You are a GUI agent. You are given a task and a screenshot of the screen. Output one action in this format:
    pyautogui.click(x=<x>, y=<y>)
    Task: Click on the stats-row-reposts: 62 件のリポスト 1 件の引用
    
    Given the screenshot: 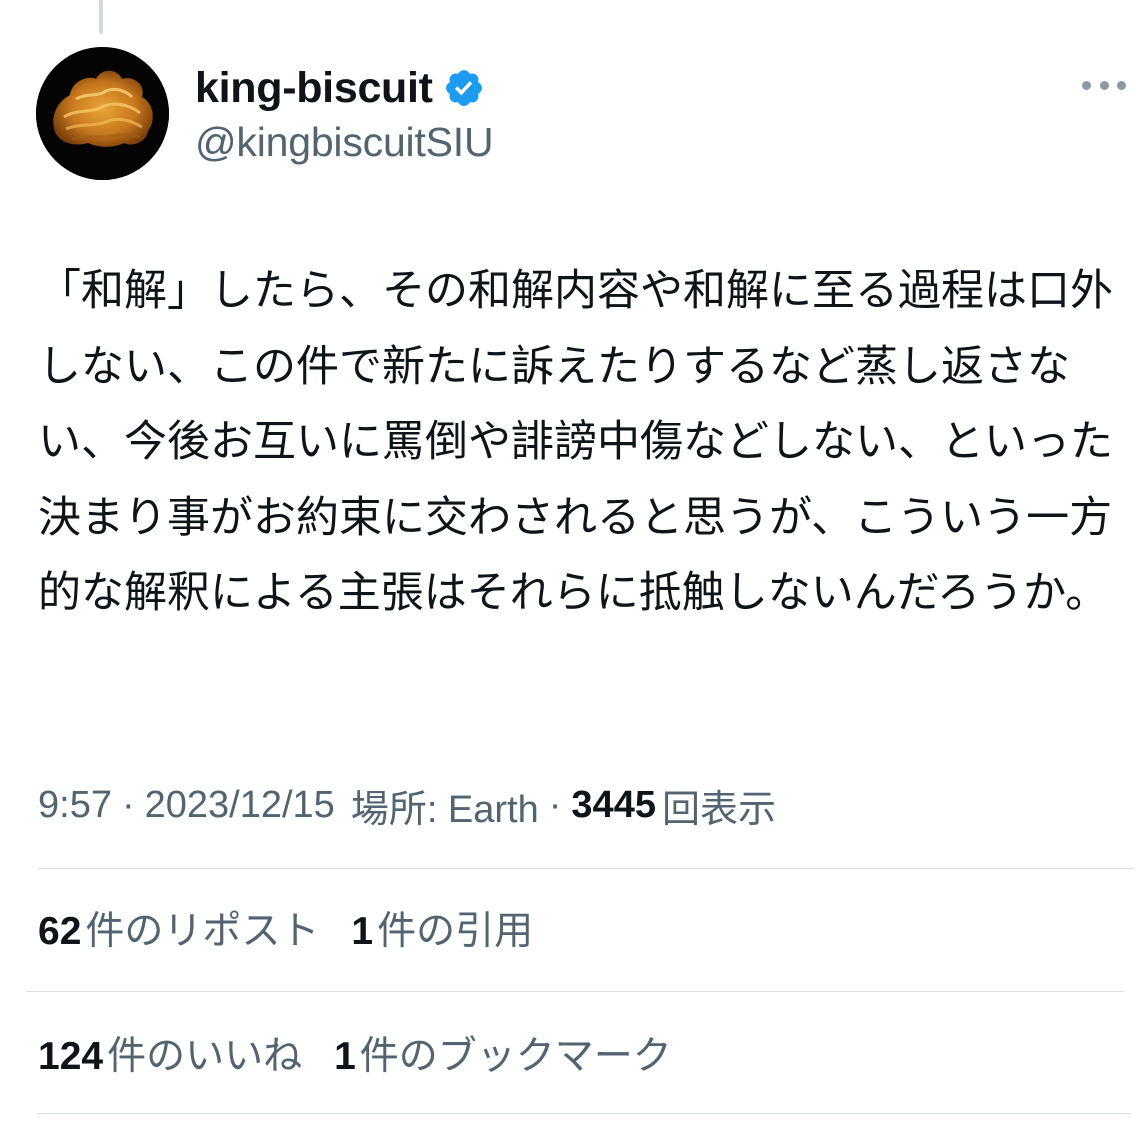 What is the action you would take?
    pyautogui.click(x=301, y=928)
    